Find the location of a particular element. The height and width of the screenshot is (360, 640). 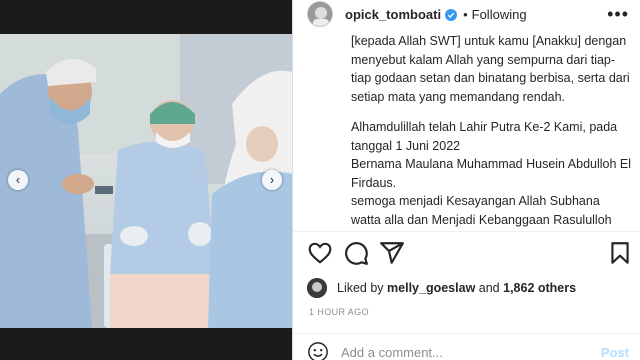

likes-prefix: Liked by is located at coordinates (360, 288).